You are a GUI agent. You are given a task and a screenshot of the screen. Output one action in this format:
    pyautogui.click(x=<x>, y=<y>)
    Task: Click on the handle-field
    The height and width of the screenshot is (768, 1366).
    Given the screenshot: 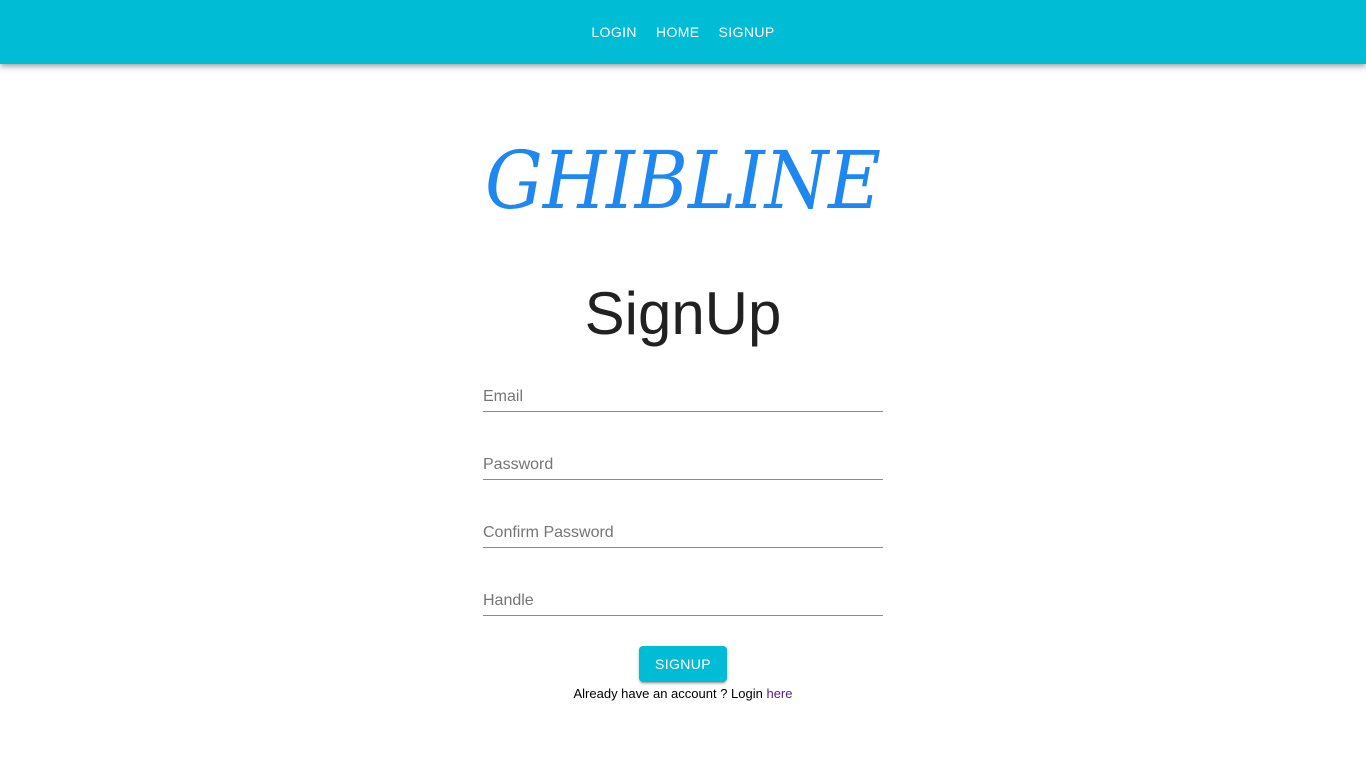 What is the action you would take?
    pyautogui.click(x=683, y=592)
    